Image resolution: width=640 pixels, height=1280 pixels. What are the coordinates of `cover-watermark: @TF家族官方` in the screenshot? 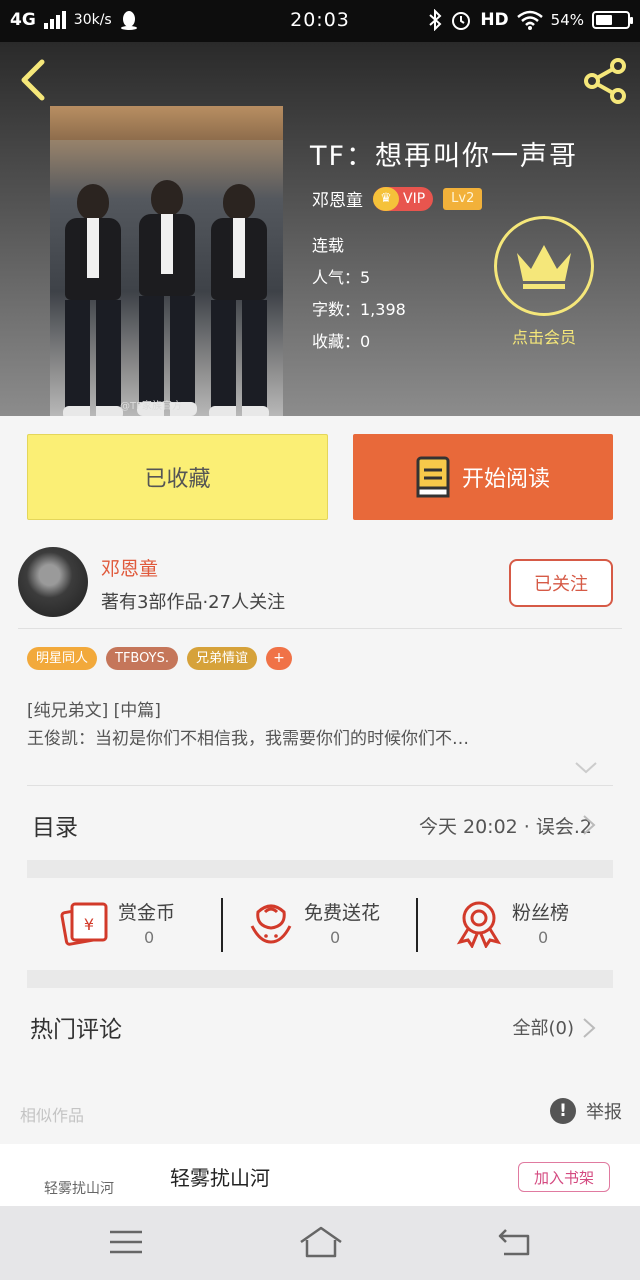 It's located at (151, 406).